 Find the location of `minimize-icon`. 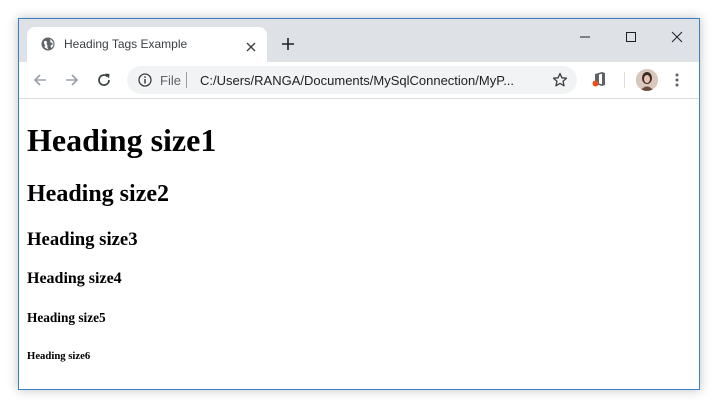

minimize-icon is located at coordinates (585, 37).